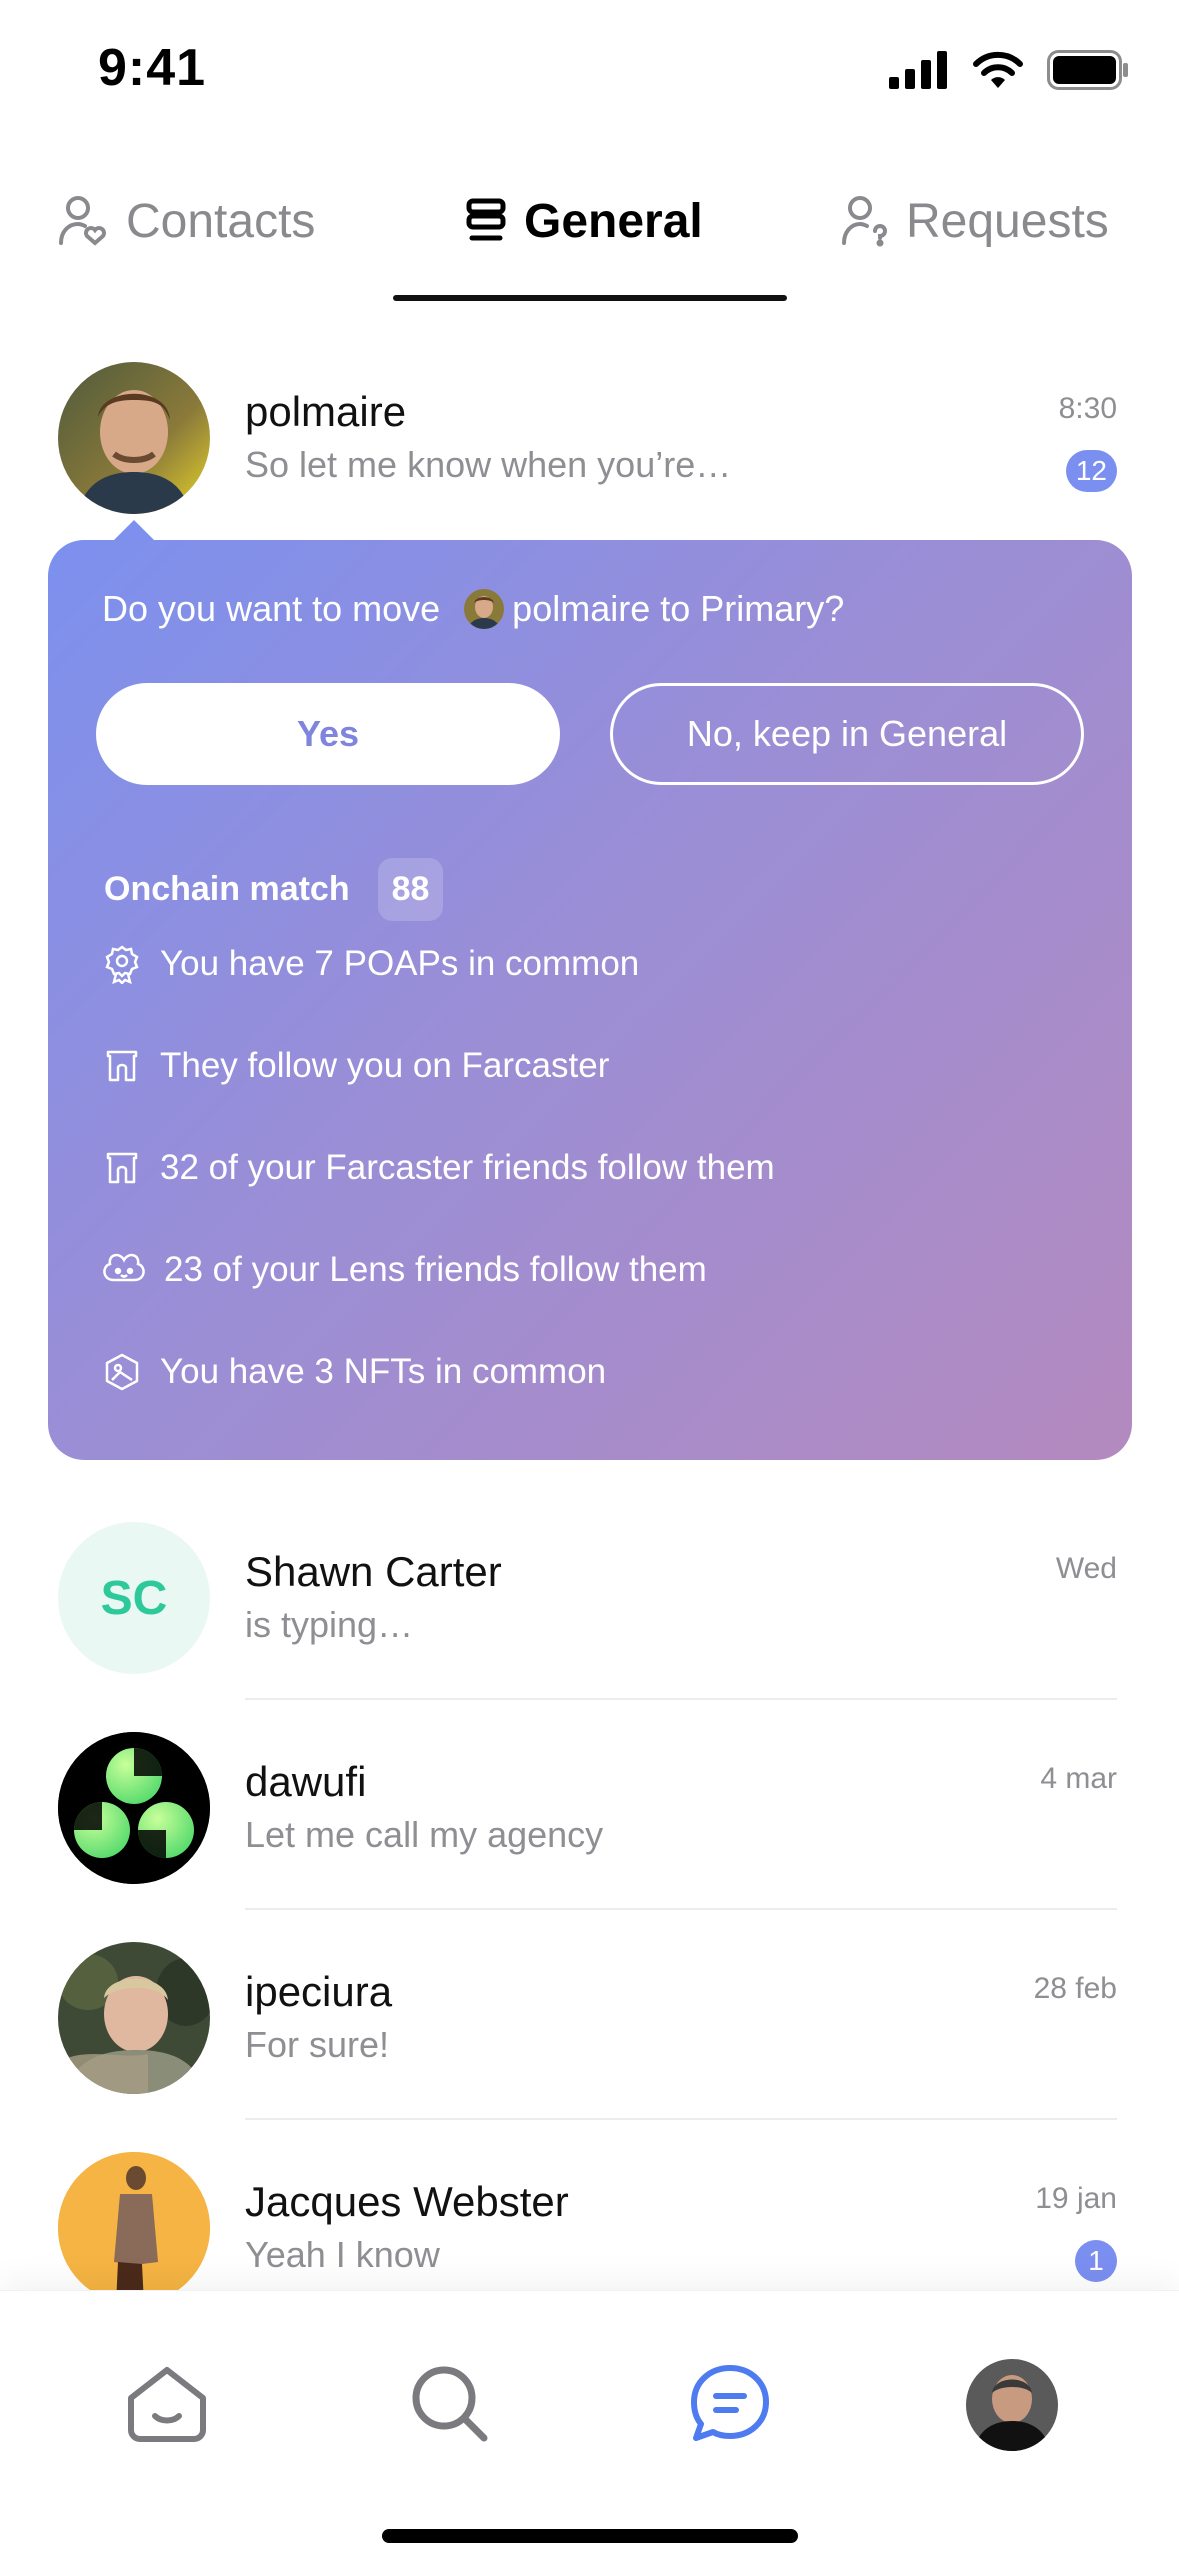 The width and height of the screenshot is (1179, 2556). I want to click on chat-name: Shawn Carter, so click(373, 1571).